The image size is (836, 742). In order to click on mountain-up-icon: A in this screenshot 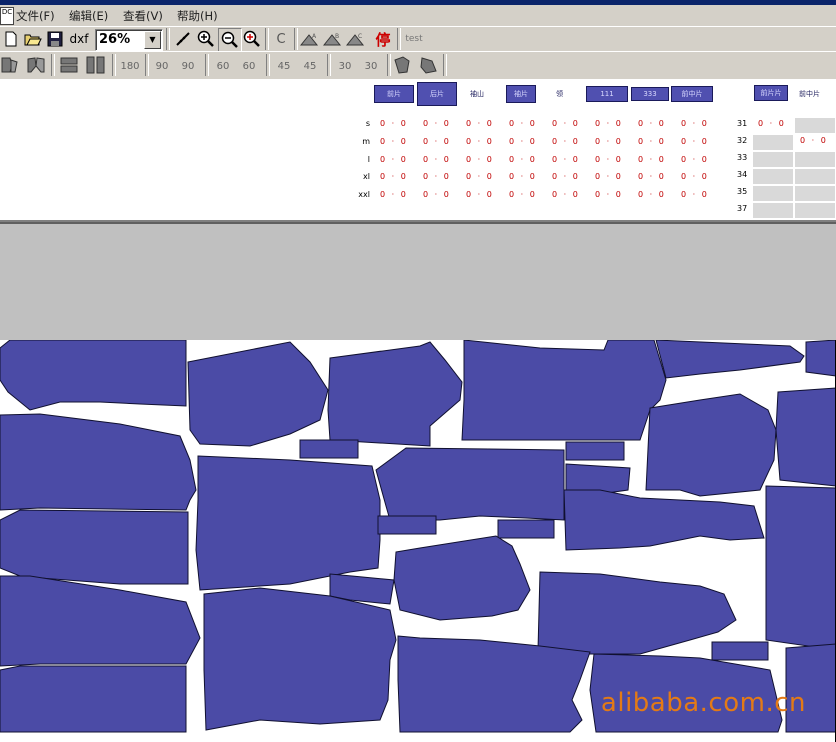, I will do `click(310, 39)`.